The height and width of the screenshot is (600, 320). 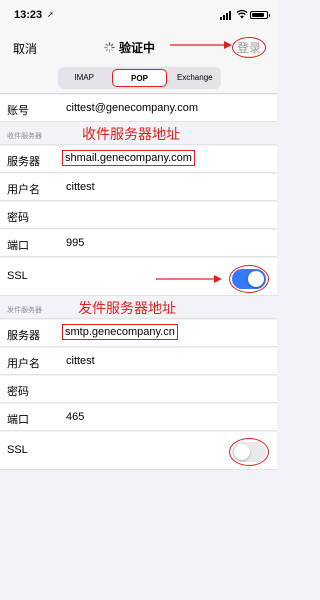 I want to click on outgoing-server-field: smtp.genecompany.cn, so click(x=120, y=332).